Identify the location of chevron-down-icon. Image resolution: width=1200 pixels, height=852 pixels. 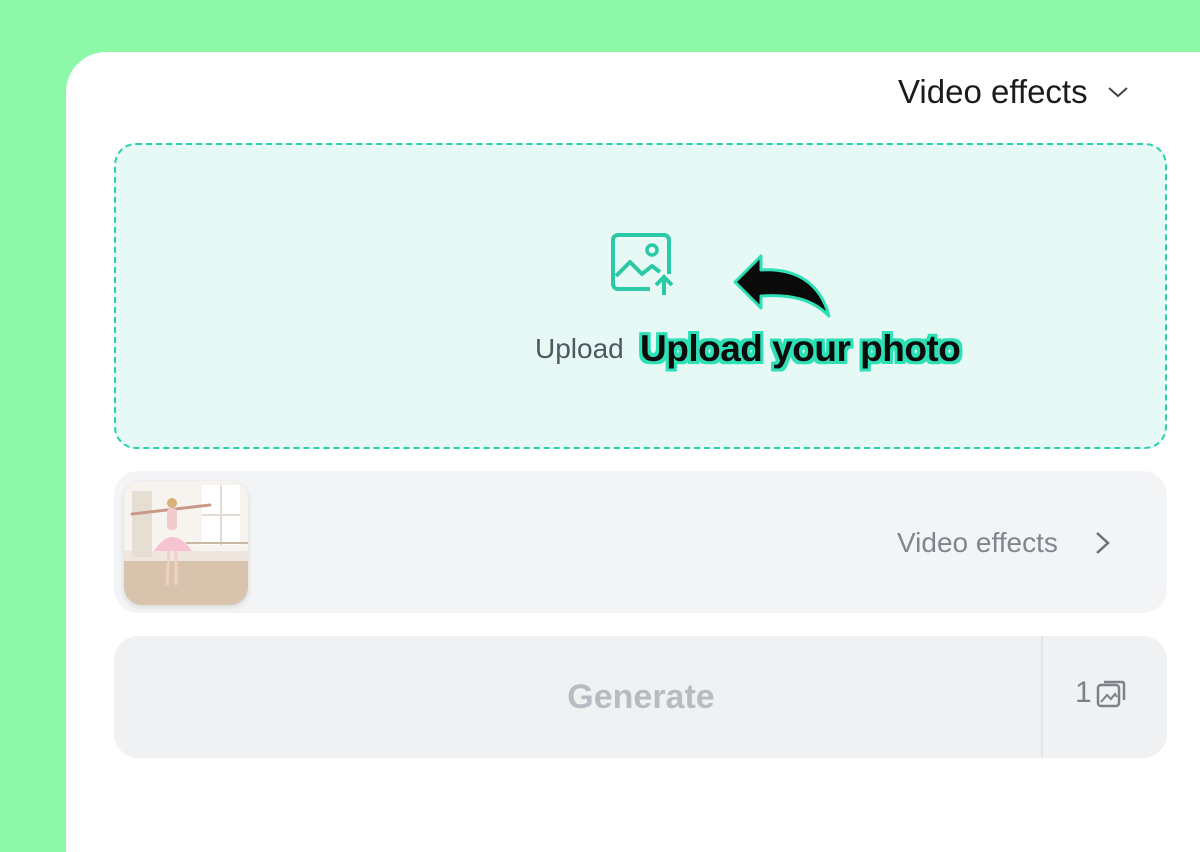
(1117, 92).